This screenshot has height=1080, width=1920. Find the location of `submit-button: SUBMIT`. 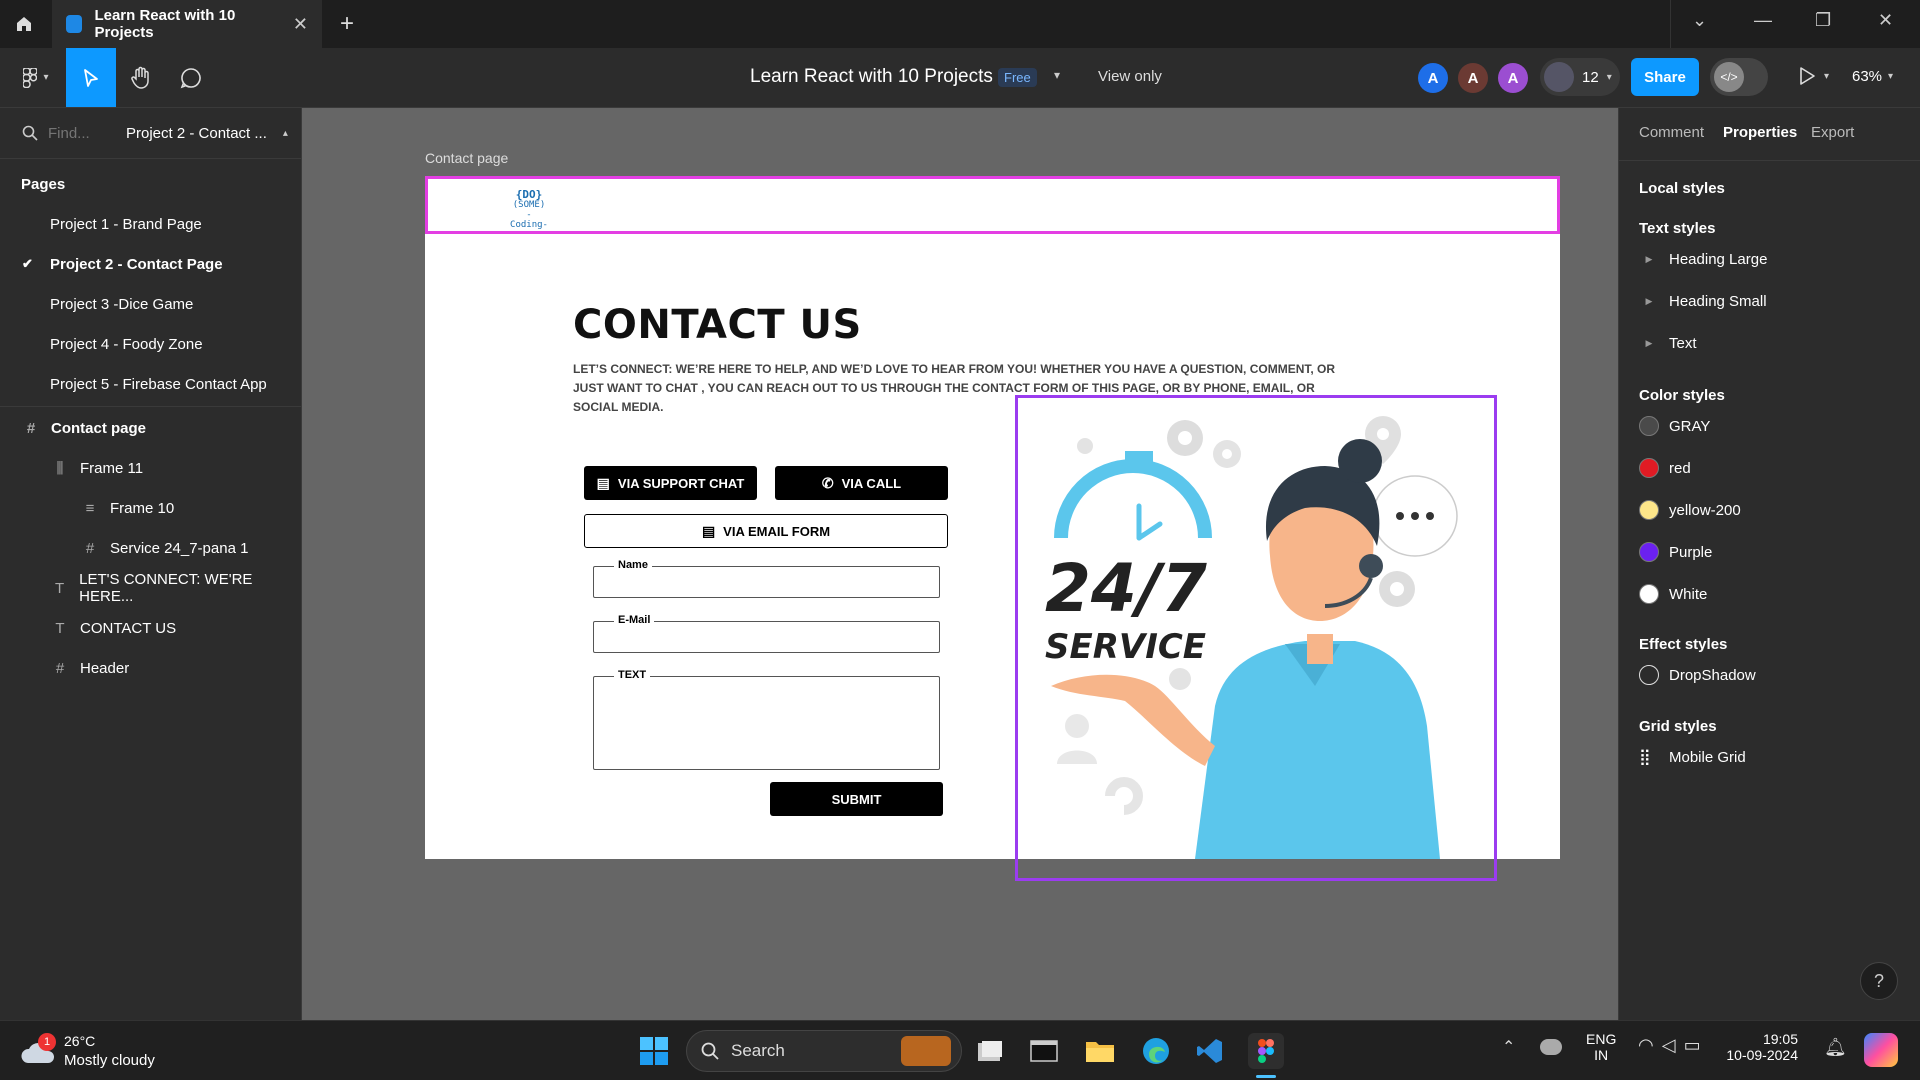

submit-button: SUBMIT is located at coordinates (856, 799).